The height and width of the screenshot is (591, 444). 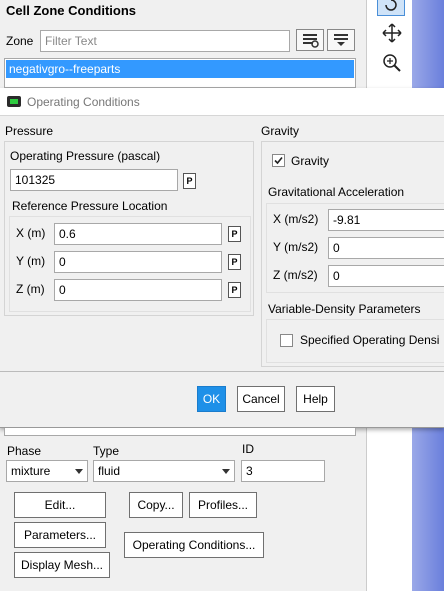 I want to click on ref-x-label: X (m), so click(x=31, y=233).